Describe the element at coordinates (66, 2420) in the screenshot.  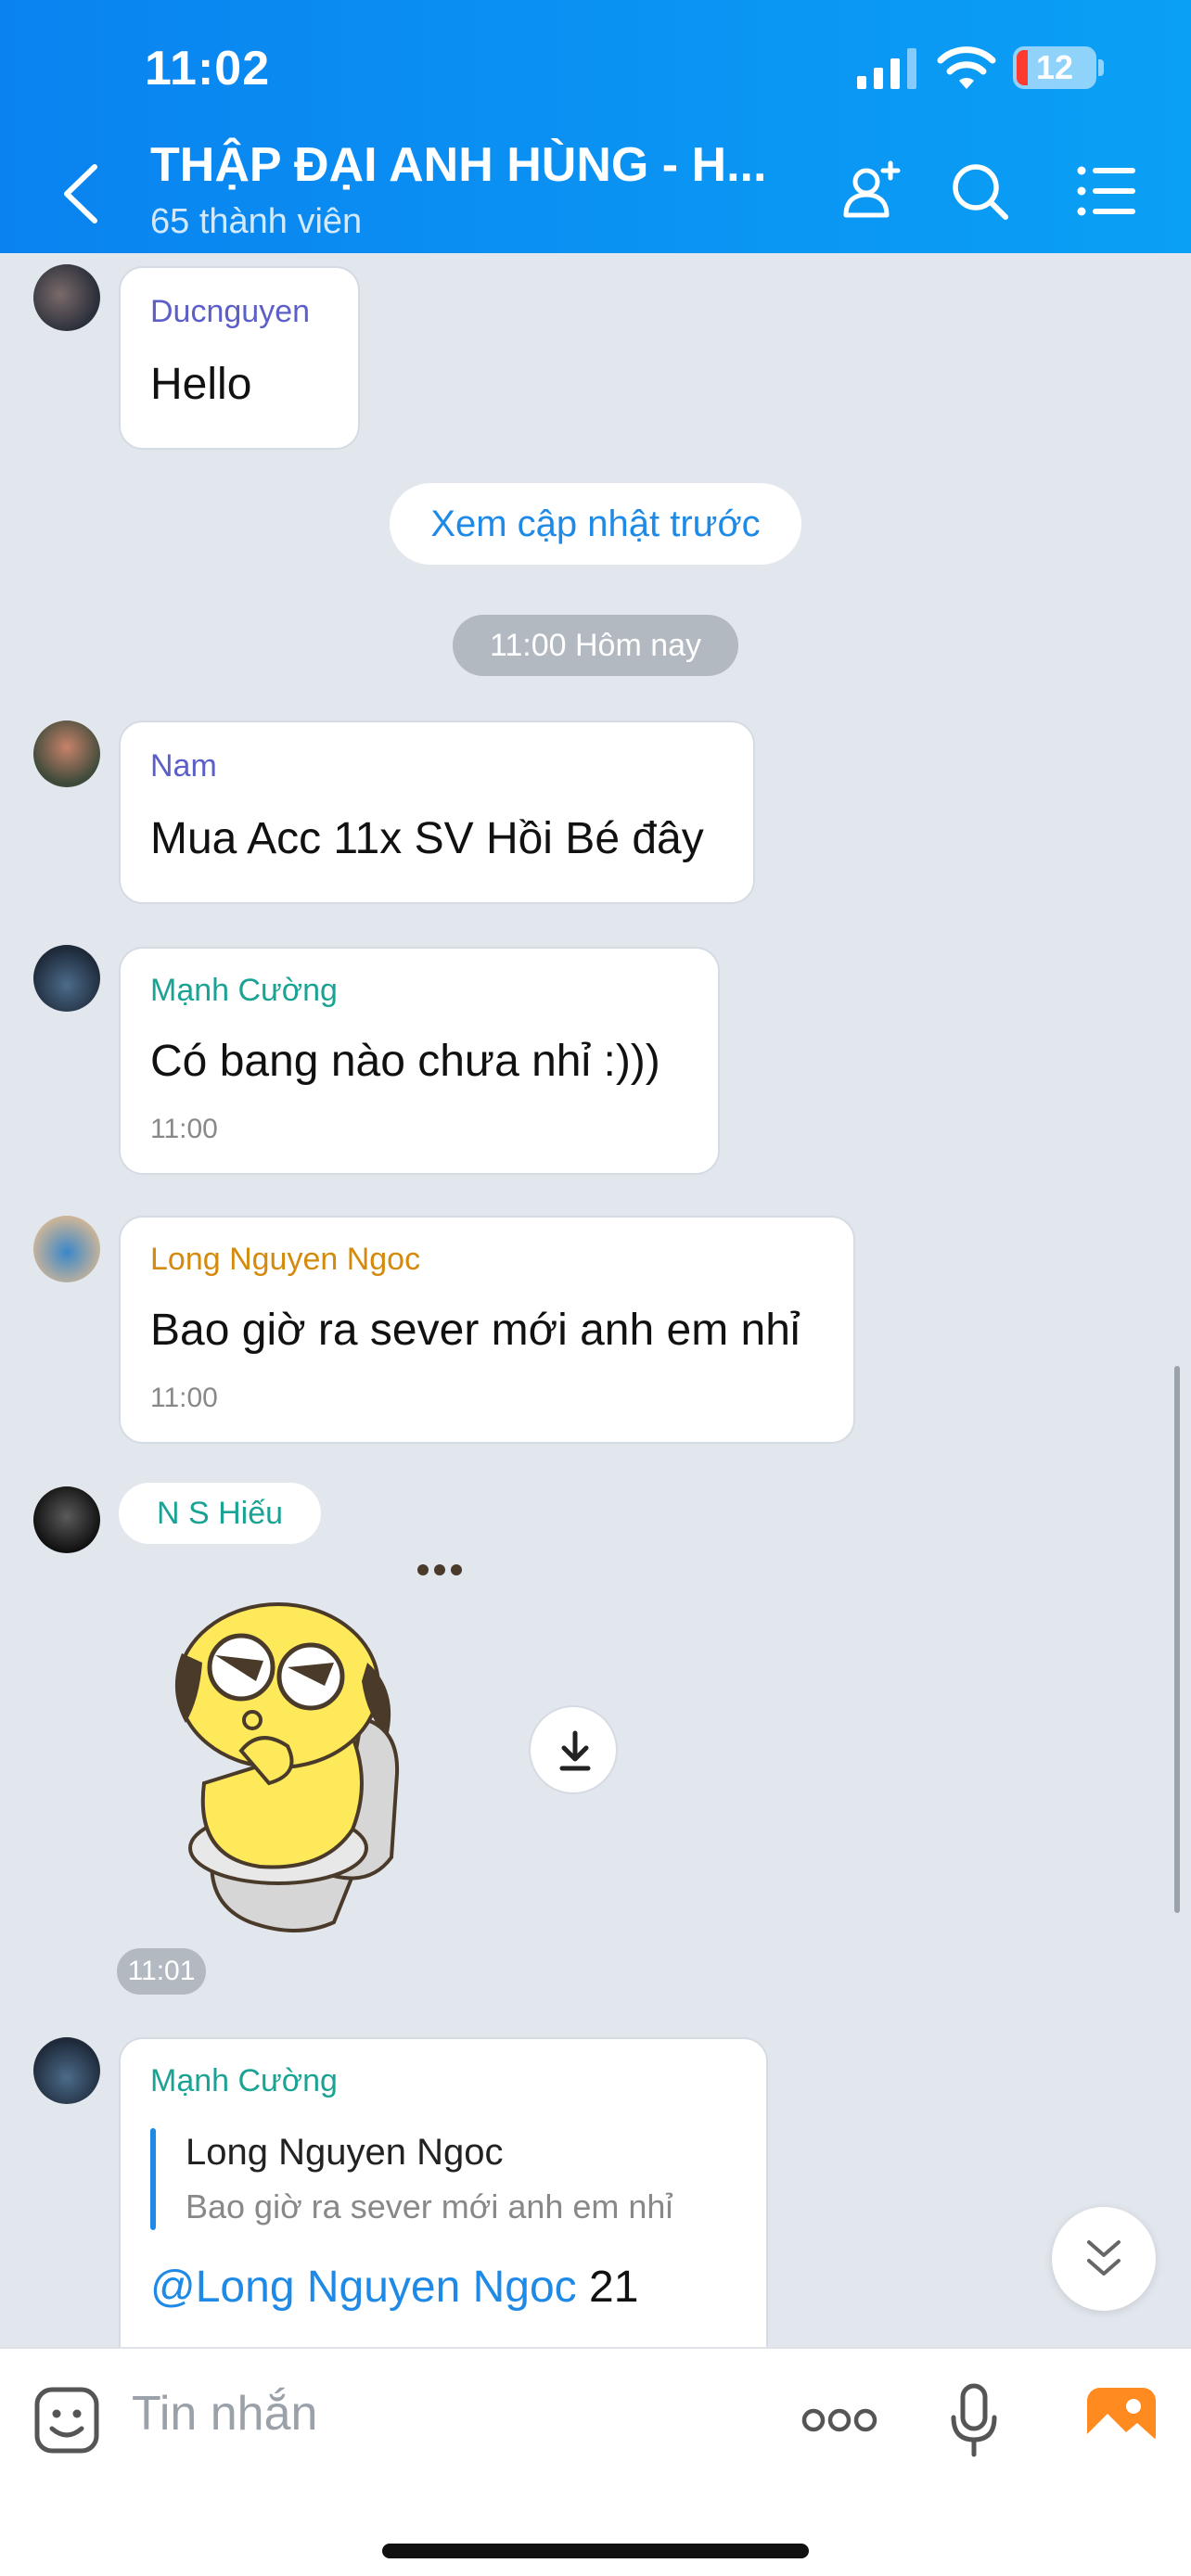
I see `sticker-emoji-icon` at that location.